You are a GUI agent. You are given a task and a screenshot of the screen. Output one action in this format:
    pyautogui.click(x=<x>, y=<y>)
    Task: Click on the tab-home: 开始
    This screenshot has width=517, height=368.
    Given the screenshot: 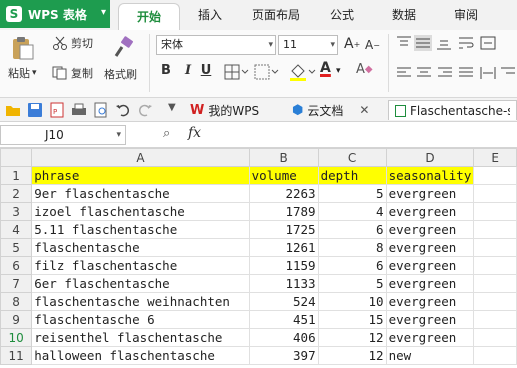 What is the action you would take?
    pyautogui.click(x=149, y=16)
    